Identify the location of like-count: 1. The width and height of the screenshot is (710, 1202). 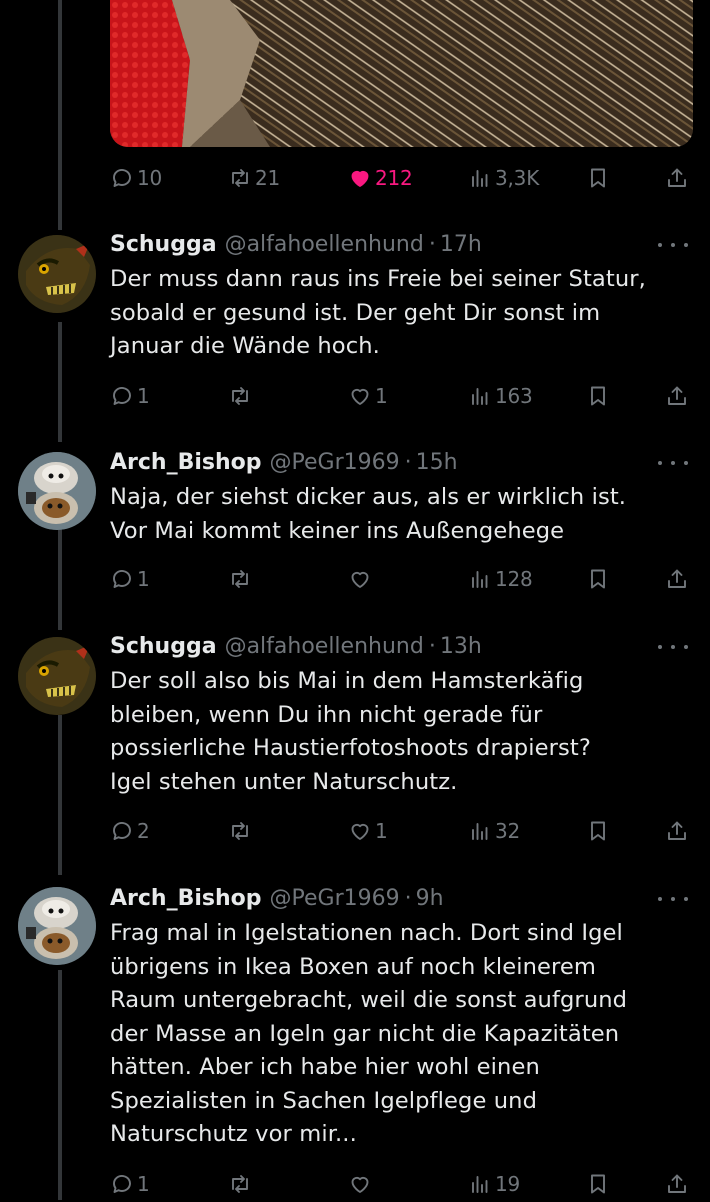
(381, 396).